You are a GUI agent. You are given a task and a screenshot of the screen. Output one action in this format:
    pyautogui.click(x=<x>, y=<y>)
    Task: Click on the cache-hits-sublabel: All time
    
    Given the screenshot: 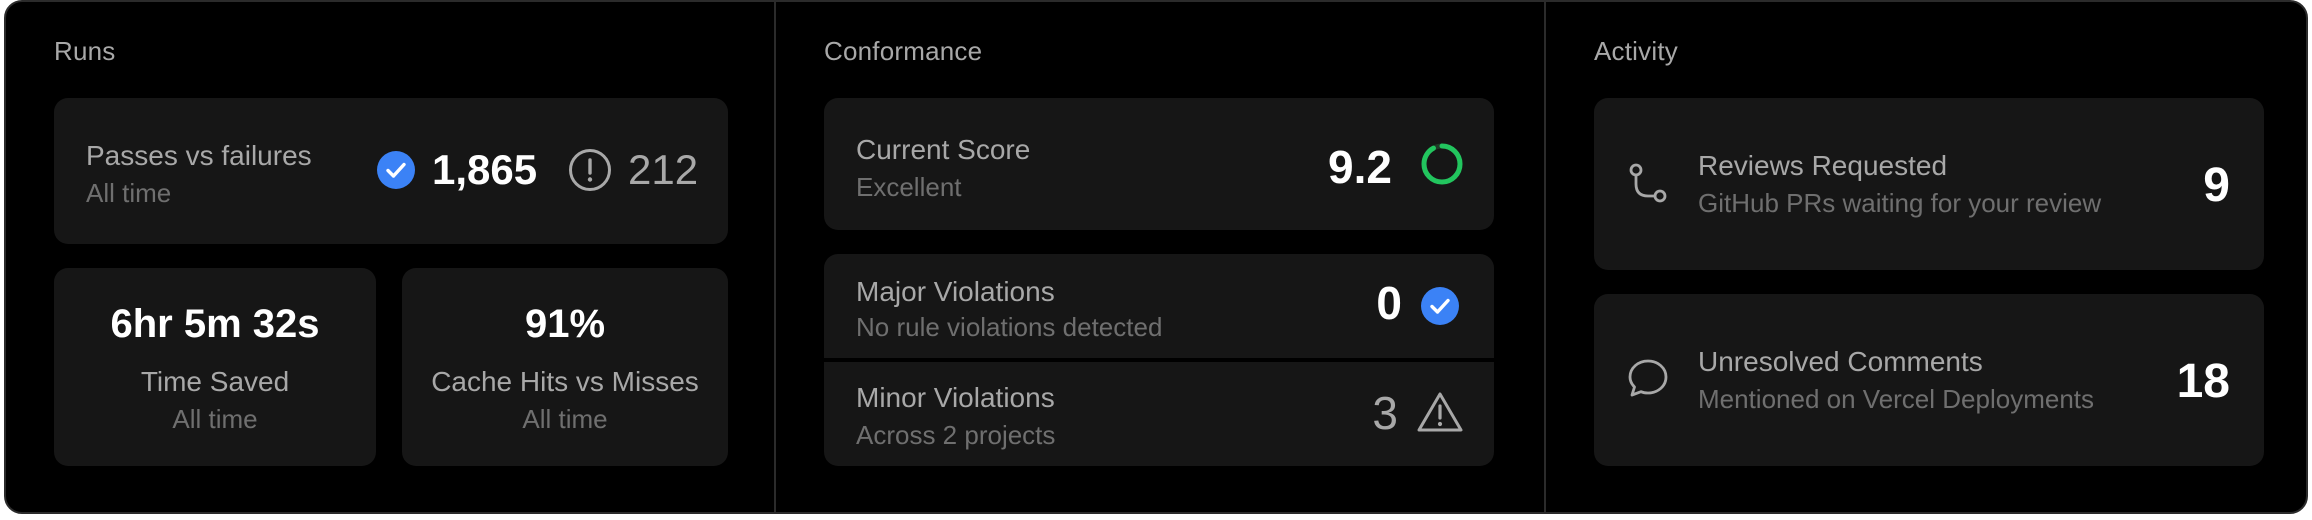 What is the action you would take?
    pyautogui.click(x=565, y=419)
    